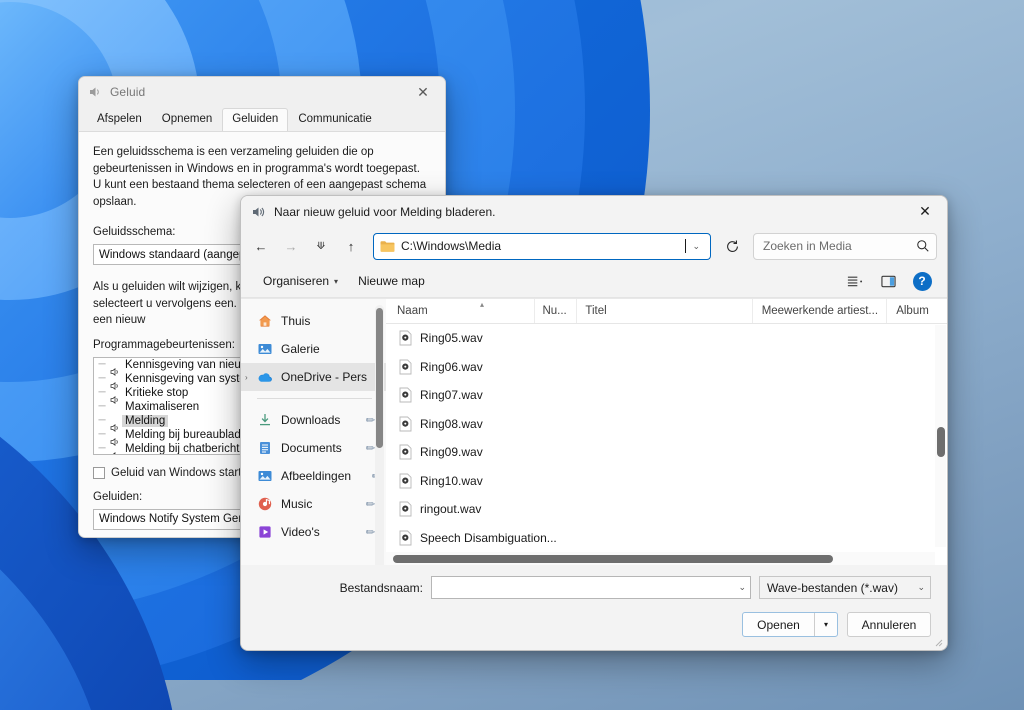 The height and width of the screenshot is (710, 1024). What do you see at coordinates (666, 452) in the screenshot?
I see `table-row: Ring09.wav` at bounding box center [666, 452].